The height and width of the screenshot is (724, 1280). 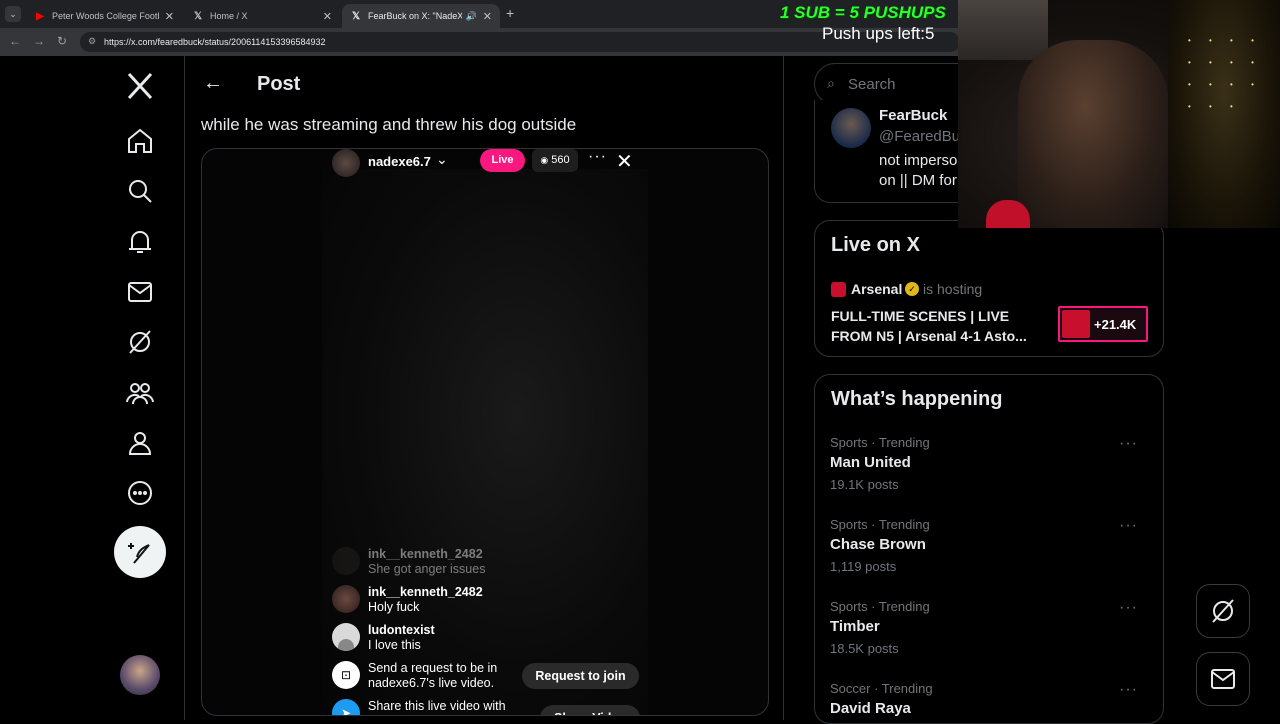 I want to click on trend-item: Soccer · Trending David Raya ···, so click(x=990, y=700).